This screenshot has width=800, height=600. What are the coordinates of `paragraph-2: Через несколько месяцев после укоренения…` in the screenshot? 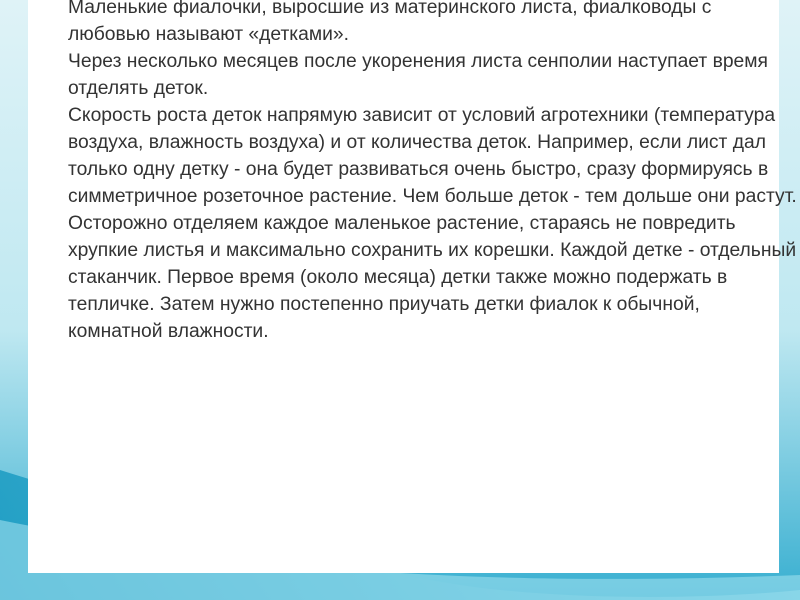 It's located at (418, 75).